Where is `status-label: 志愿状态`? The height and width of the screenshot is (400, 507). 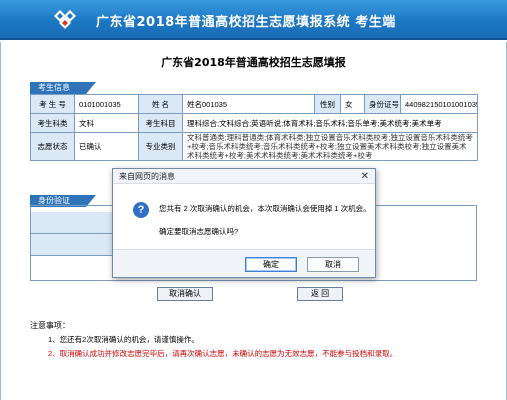 status-label: 志愿状态 is located at coordinates (52, 146).